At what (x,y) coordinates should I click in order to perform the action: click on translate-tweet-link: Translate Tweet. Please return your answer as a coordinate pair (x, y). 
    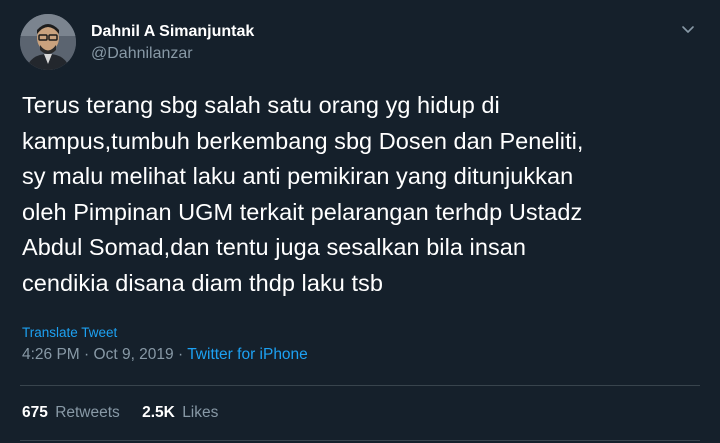
    Looking at the image, I should click on (69, 332).